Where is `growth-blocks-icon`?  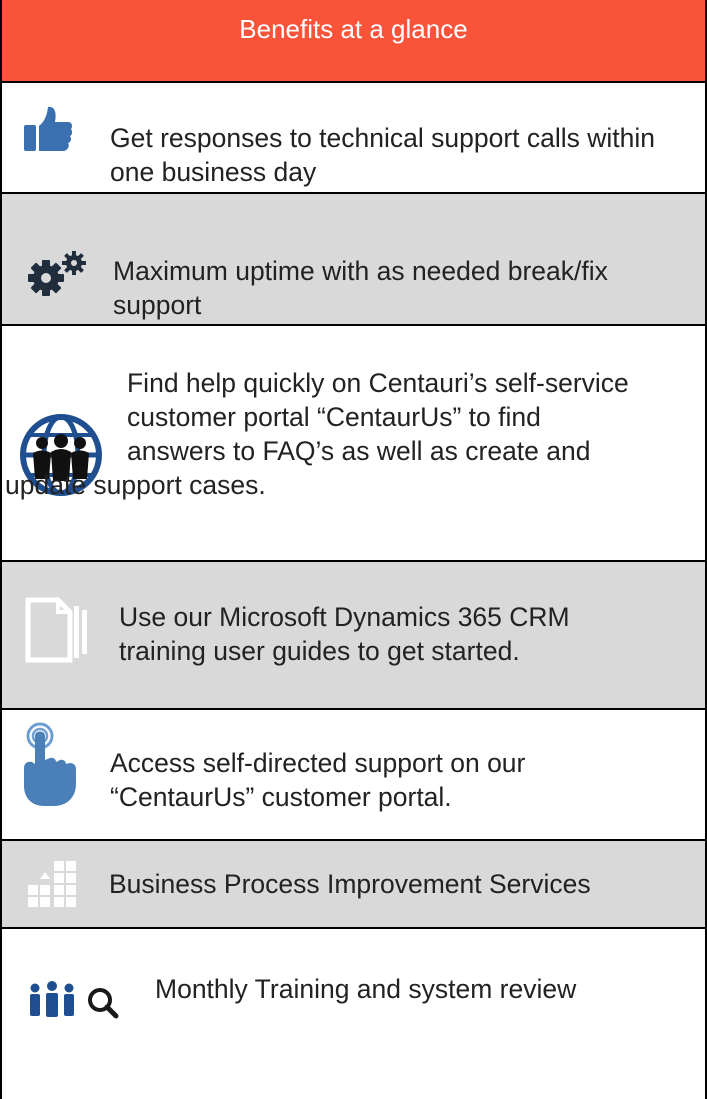 growth-blocks-icon is located at coordinates (52, 884).